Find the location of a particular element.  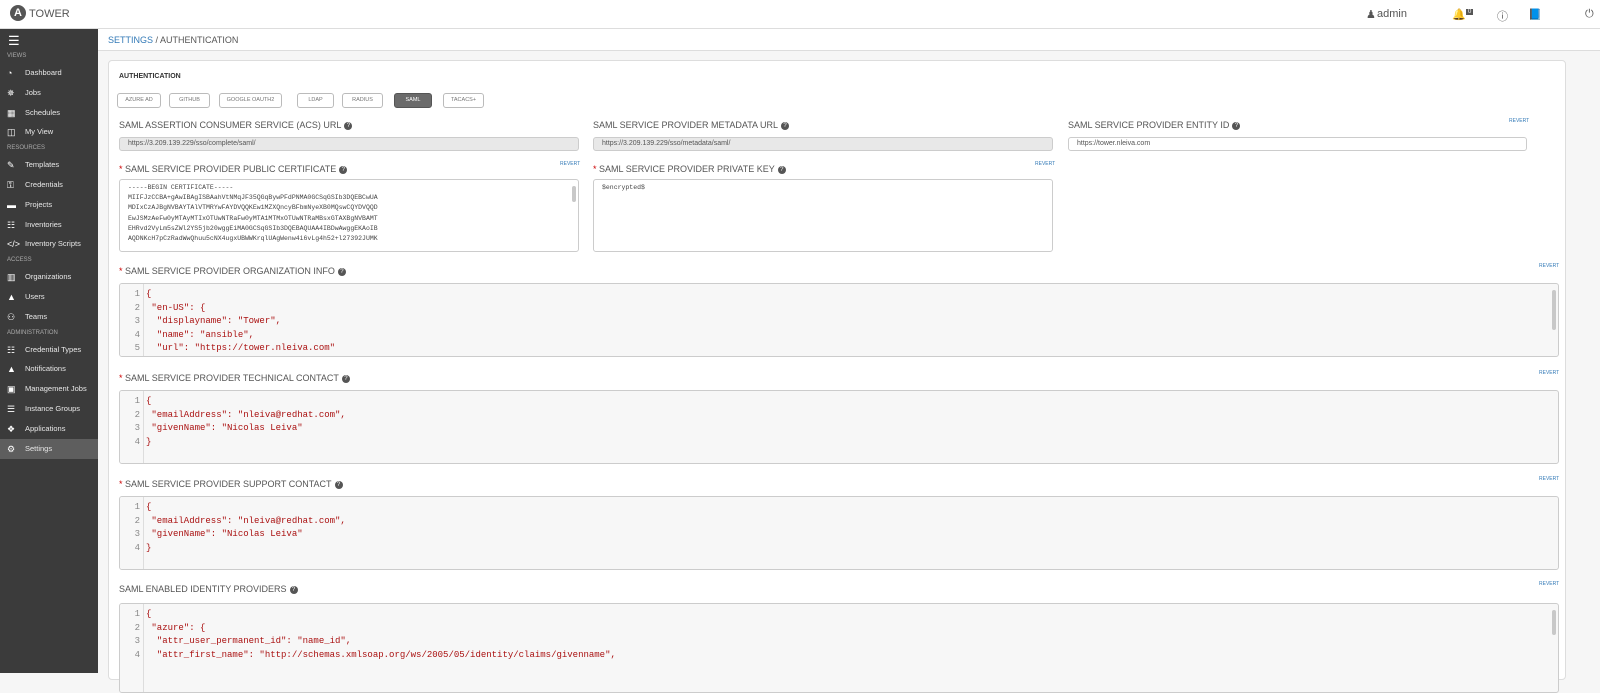

sidebar-item-projects: ▬ Projects is located at coordinates (49, 205).